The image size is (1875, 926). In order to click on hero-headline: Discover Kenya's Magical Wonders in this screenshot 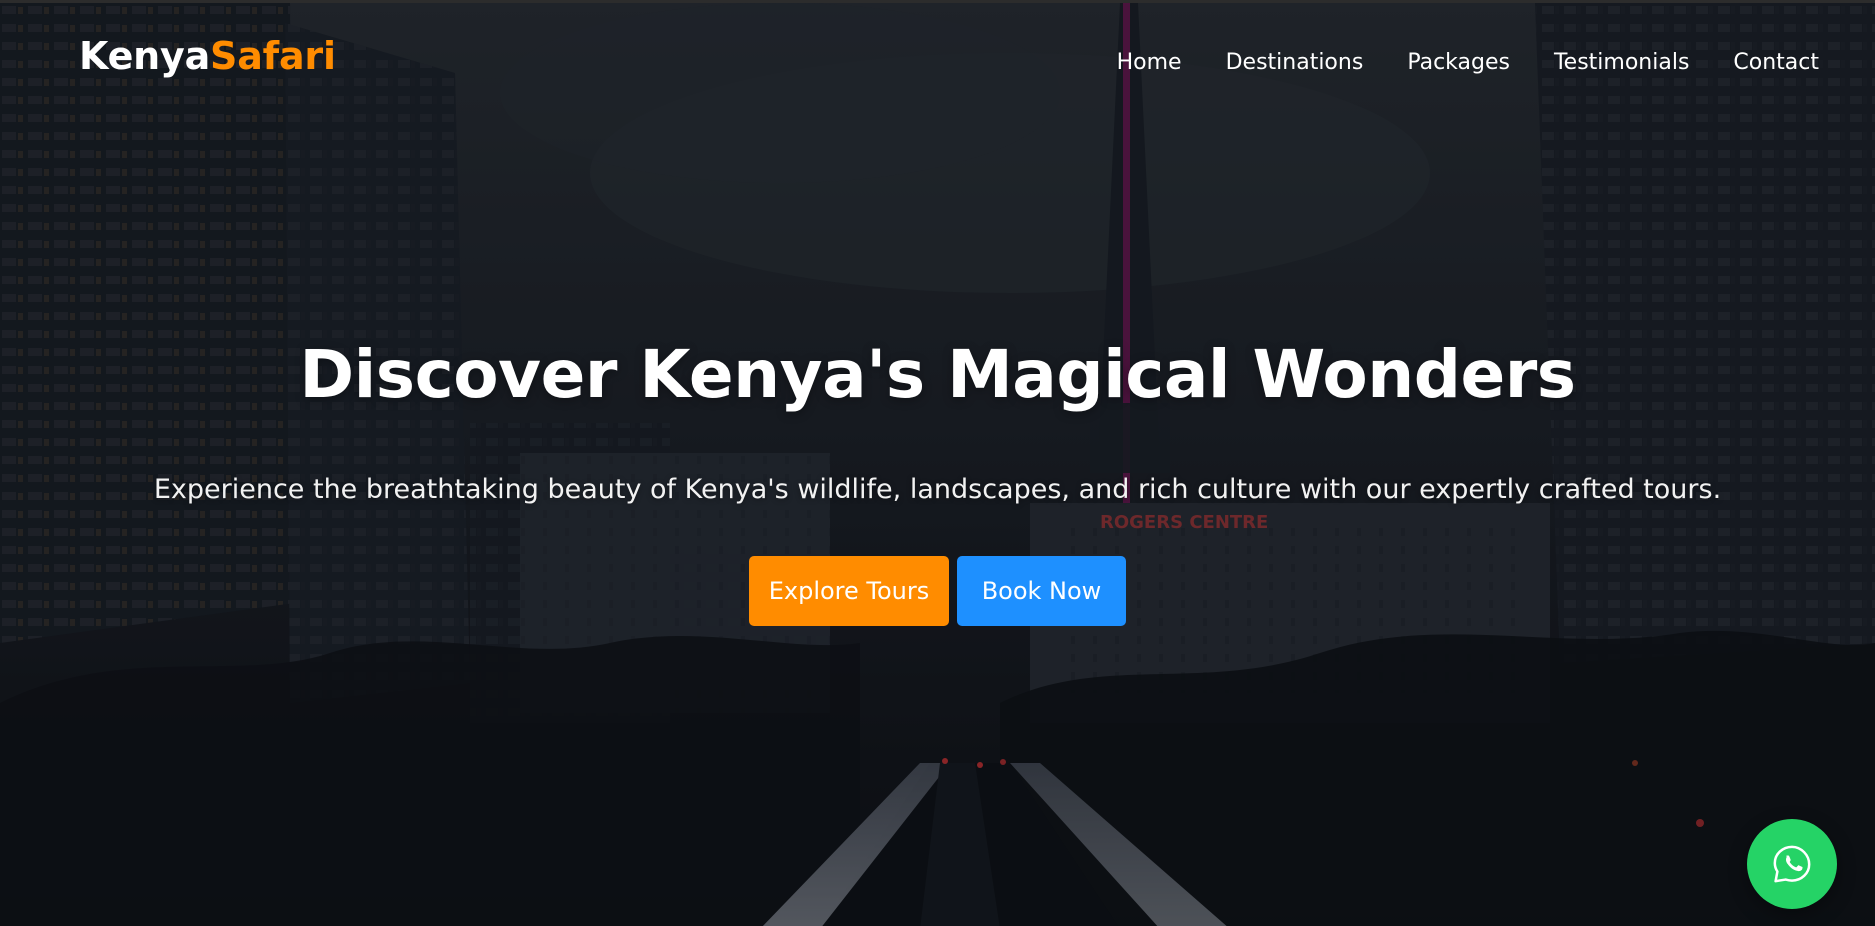, I will do `click(937, 374)`.